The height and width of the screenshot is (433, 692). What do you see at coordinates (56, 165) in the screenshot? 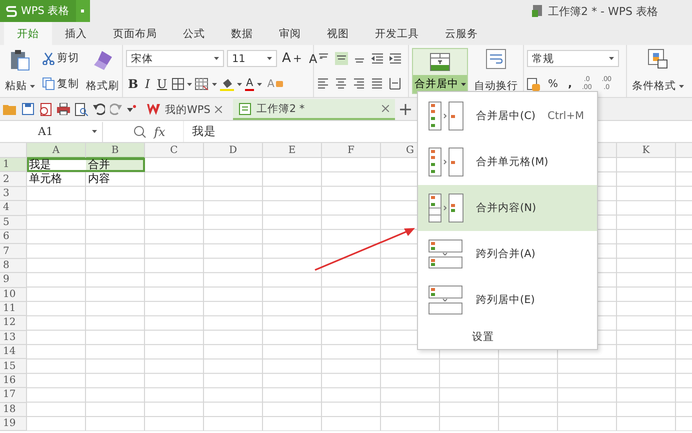
I see `table-cell: 我是` at bounding box center [56, 165].